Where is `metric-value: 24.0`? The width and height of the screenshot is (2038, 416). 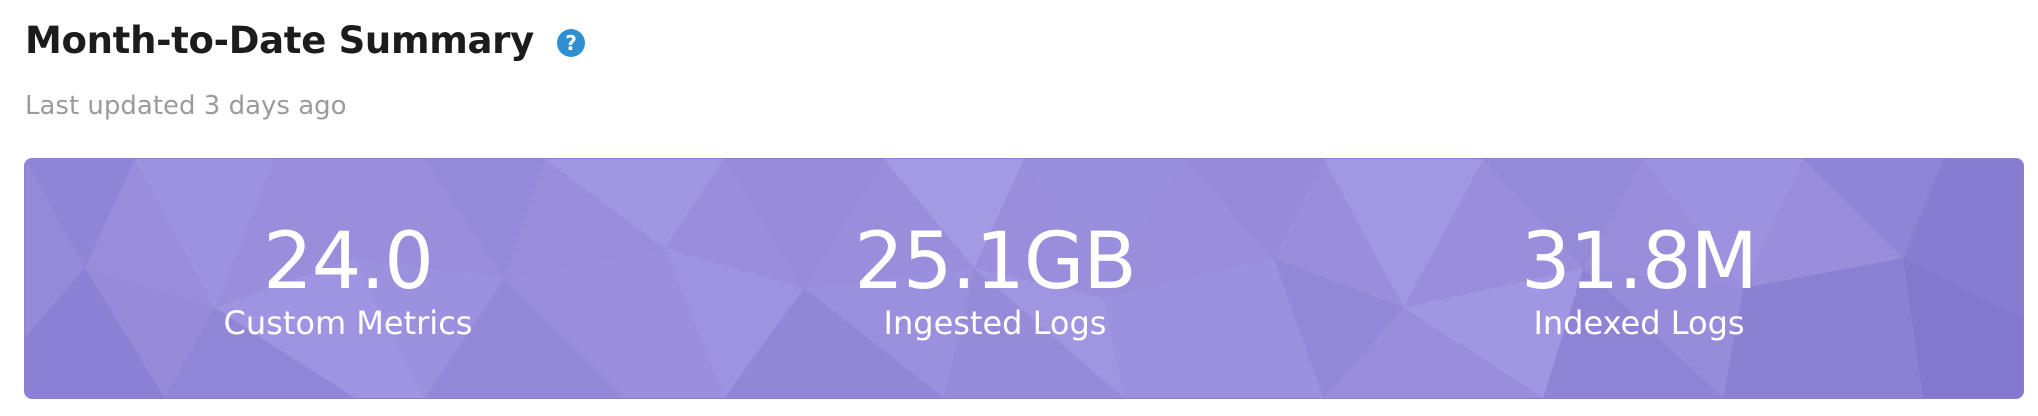
metric-value: 24.0 is located at coordinates (348, 262).